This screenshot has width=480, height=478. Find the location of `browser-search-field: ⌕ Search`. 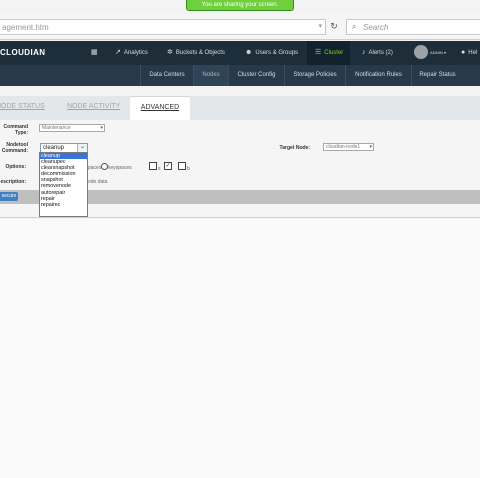

browser-search-field: ⌕ Search is located at coordinates (413, 27).